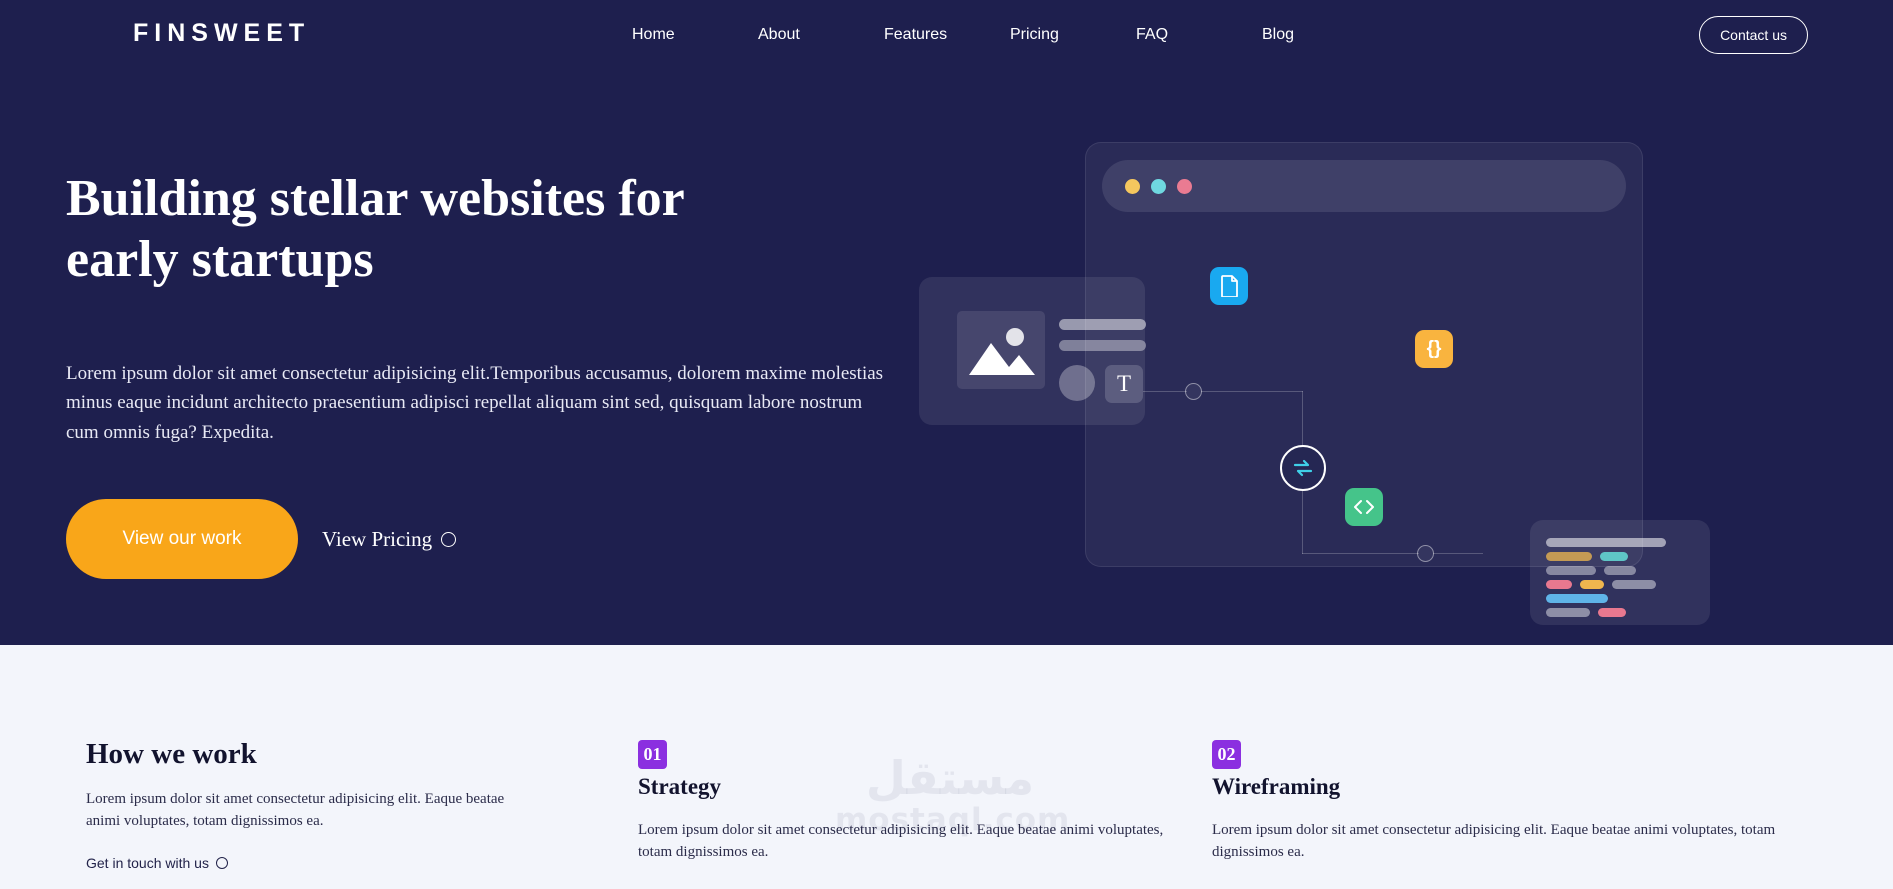 This screenshot has width=1893, height=889. What do you see at coordinates (1073, 35) in the screenshot?
I see `nav-item-pricing: Pricing` at bounding box center [1073, 35].